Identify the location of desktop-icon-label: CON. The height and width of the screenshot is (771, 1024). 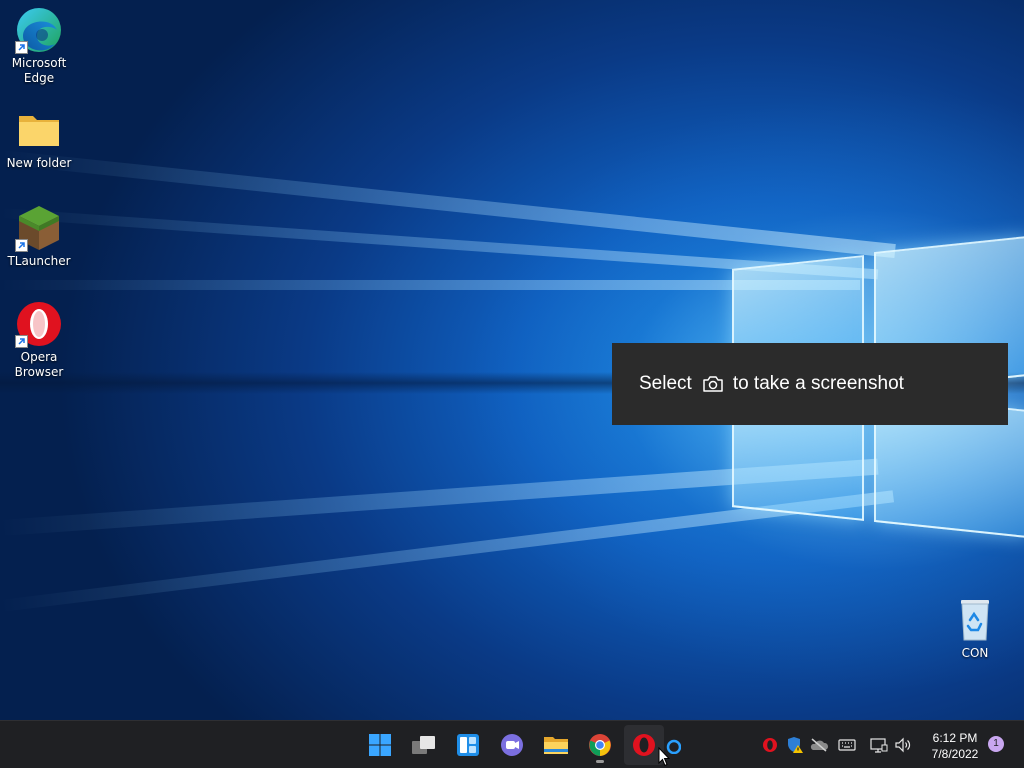
(975, 653).